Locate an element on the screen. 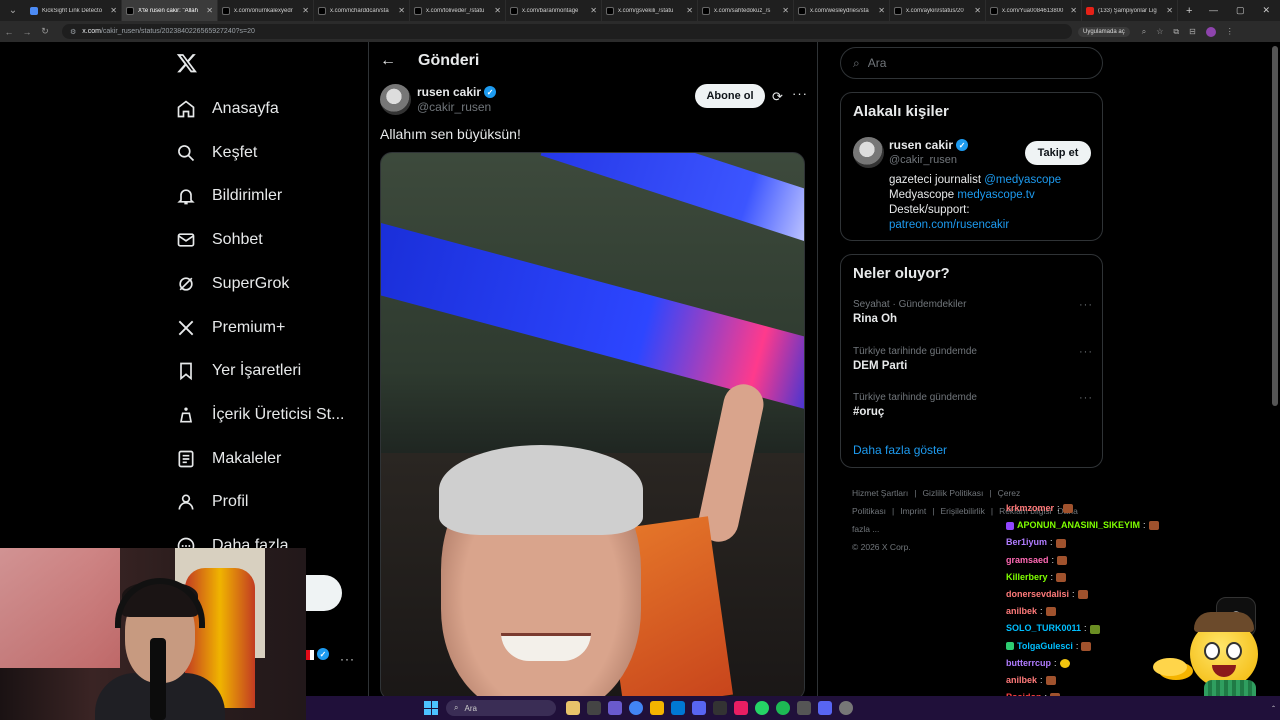 This screenshot has width=1280, height=720. trend-item: Türkiye tarihinde gündemde DEM Parti ··· is located at coordinates (973, 359).